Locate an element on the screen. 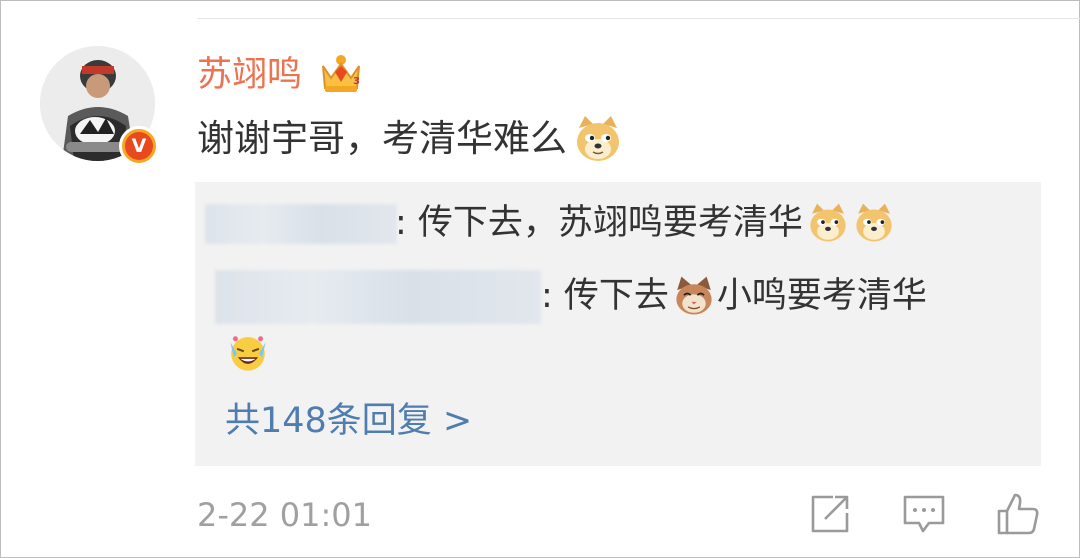 This screenshot has height=558, width=1080. comment-body: 谢谢宇哥，考清华难么 is located at coordinates (382, 138).